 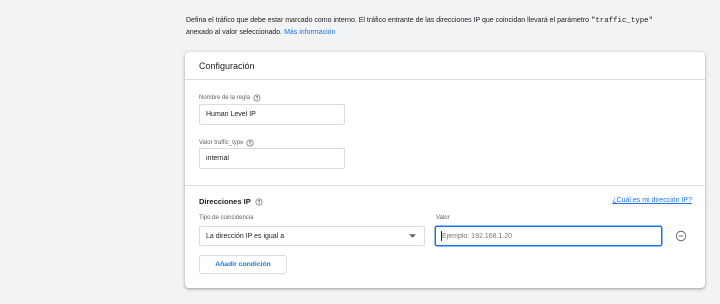 What do you see at coordinates (443, 218) in the screenshot?
I see `value-label: Valor` at bounding box center [443, 218].